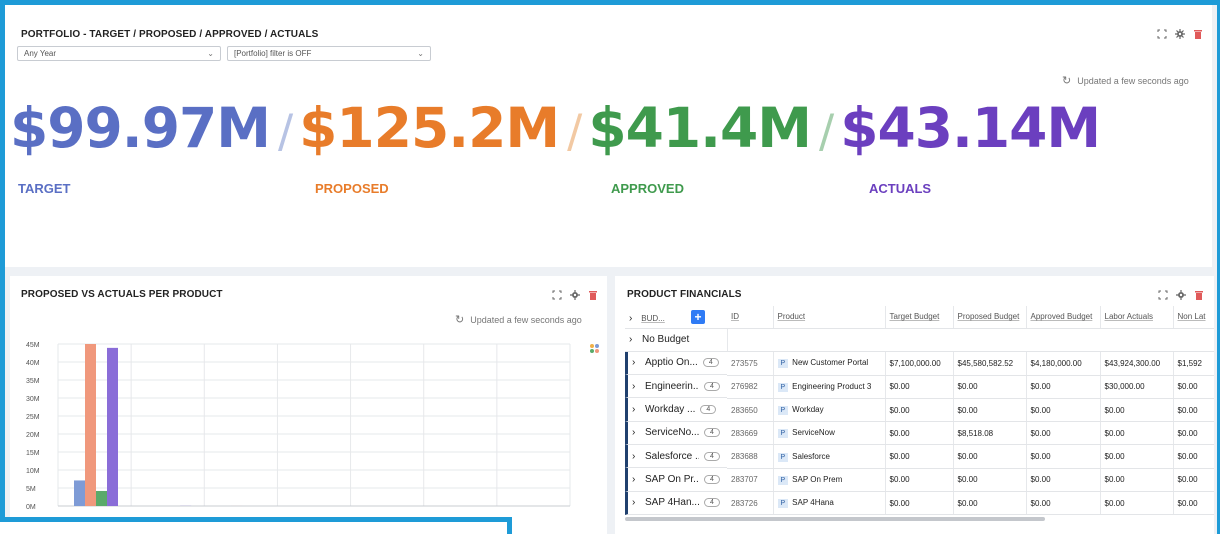 This screenshot has height=534, width=1220. What do you see at coordinates (33, 453) in the screenshot?
I see `y-tick-label: 15M` at bounding box center [33, 453].